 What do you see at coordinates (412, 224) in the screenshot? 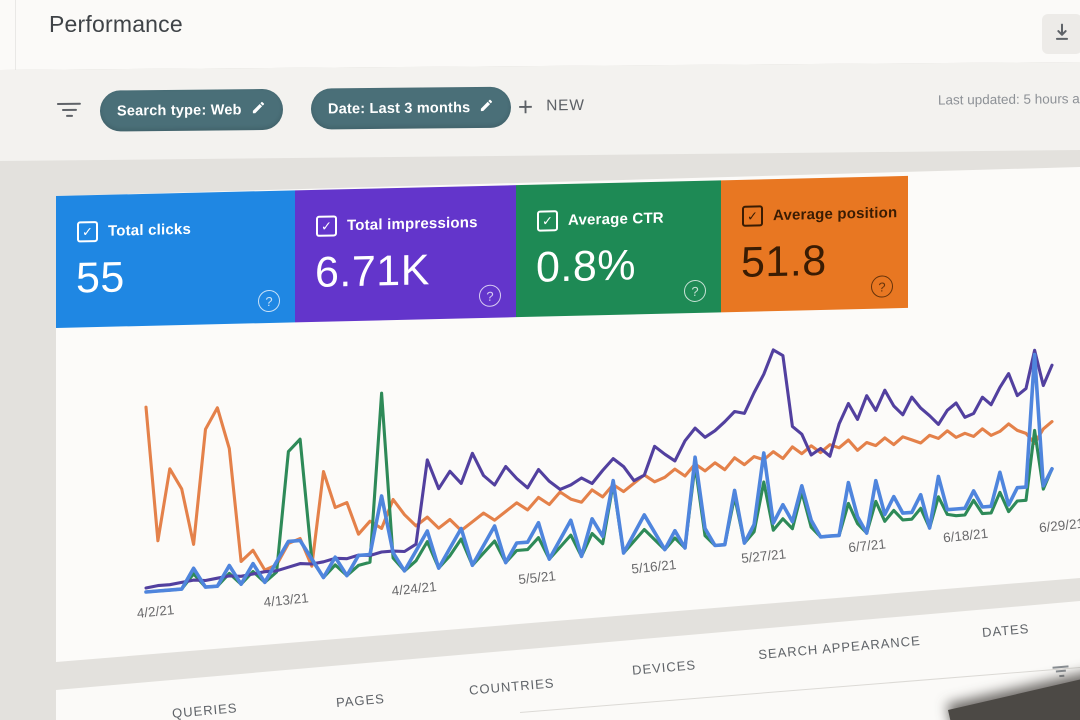
I see `metric-label: Total impressions` at bounding box center [412, 224].